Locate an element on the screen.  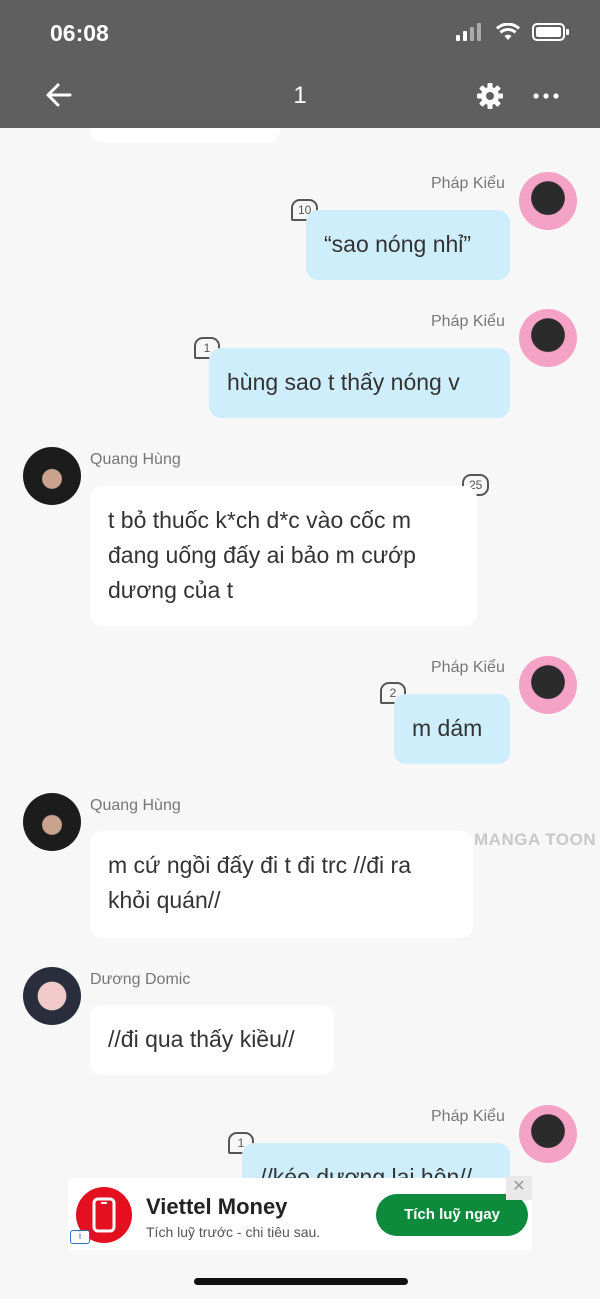
gear-icon is located at coordinates (490, 96).